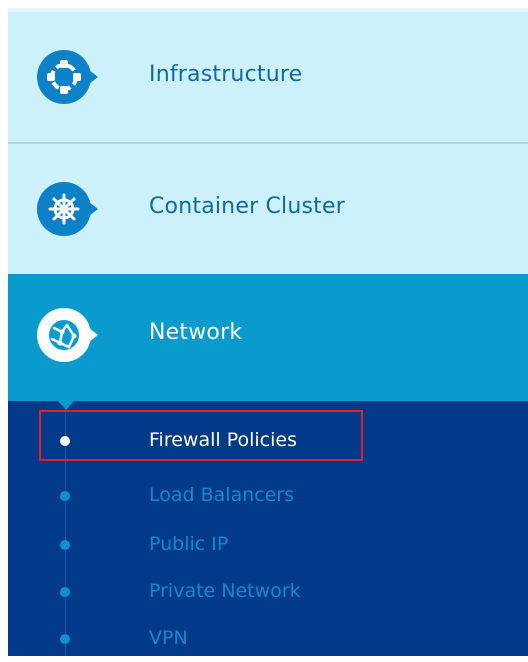  What do you see at coordinates (64, 77) in the screenshot?
I see `infrastructure-icon` at bounding box center [64, 77].